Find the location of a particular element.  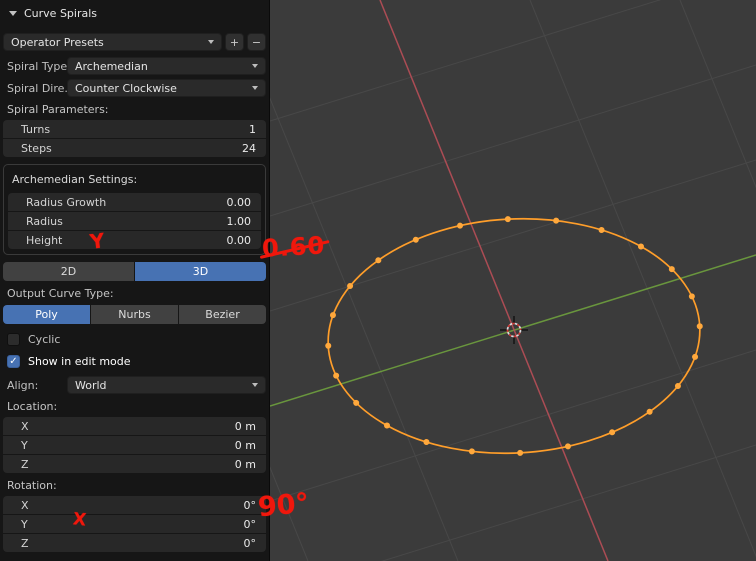

preset-add-button: + is located at coordinates (234, 42).